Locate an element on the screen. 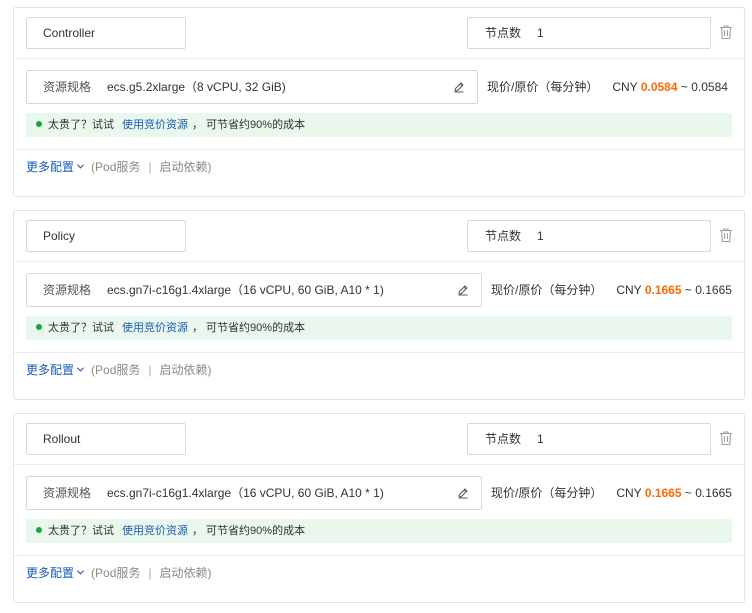 The image size is (752, 613). price-display: 现价/原价（每分钟） CNY 0.0584 ~ 0.0584 is located at coordinates (607, 87).